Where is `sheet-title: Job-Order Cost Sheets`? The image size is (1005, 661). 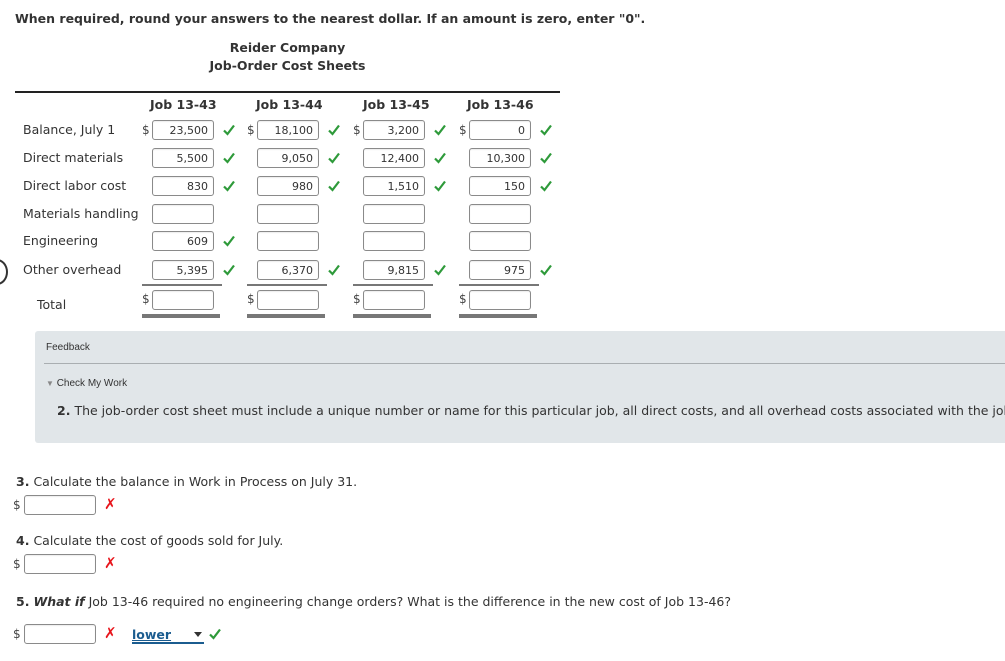
sheet-title: Job-Order Cost Sheets is located at coordinates (287, 65).